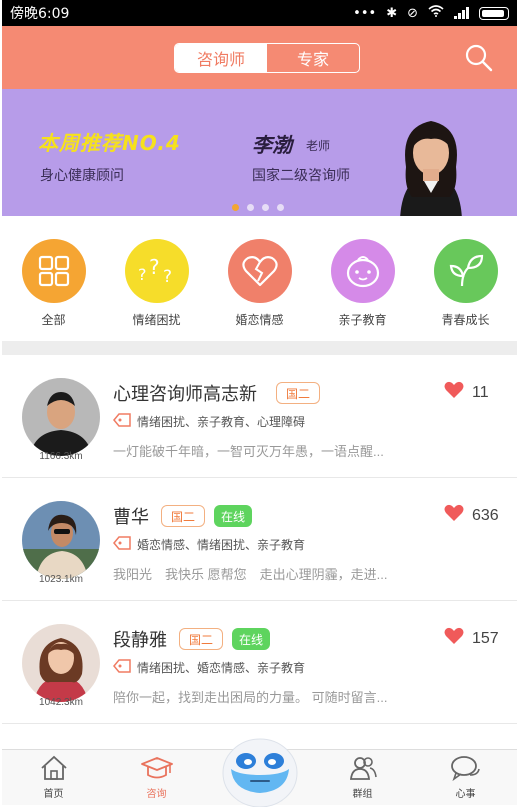 The height and width of the screenshot is (807, 519). I want to click on battery-icon, so click(494, 13).